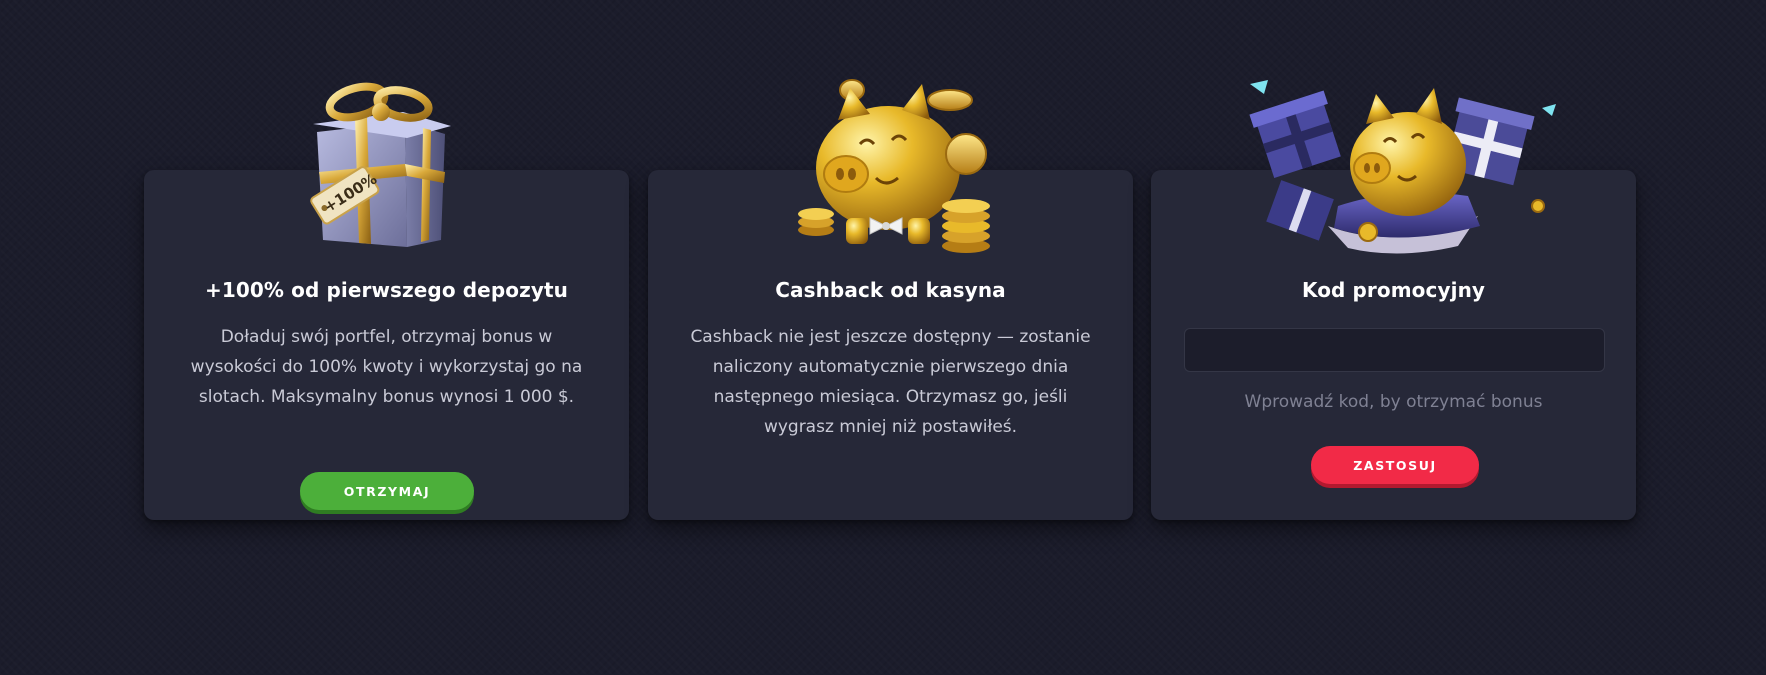  What do you see at coordinates (1395, 465) in the screenshot?
I see `apply-promo-button: ZASTOSUJ` at bounding box center [1395, 465].